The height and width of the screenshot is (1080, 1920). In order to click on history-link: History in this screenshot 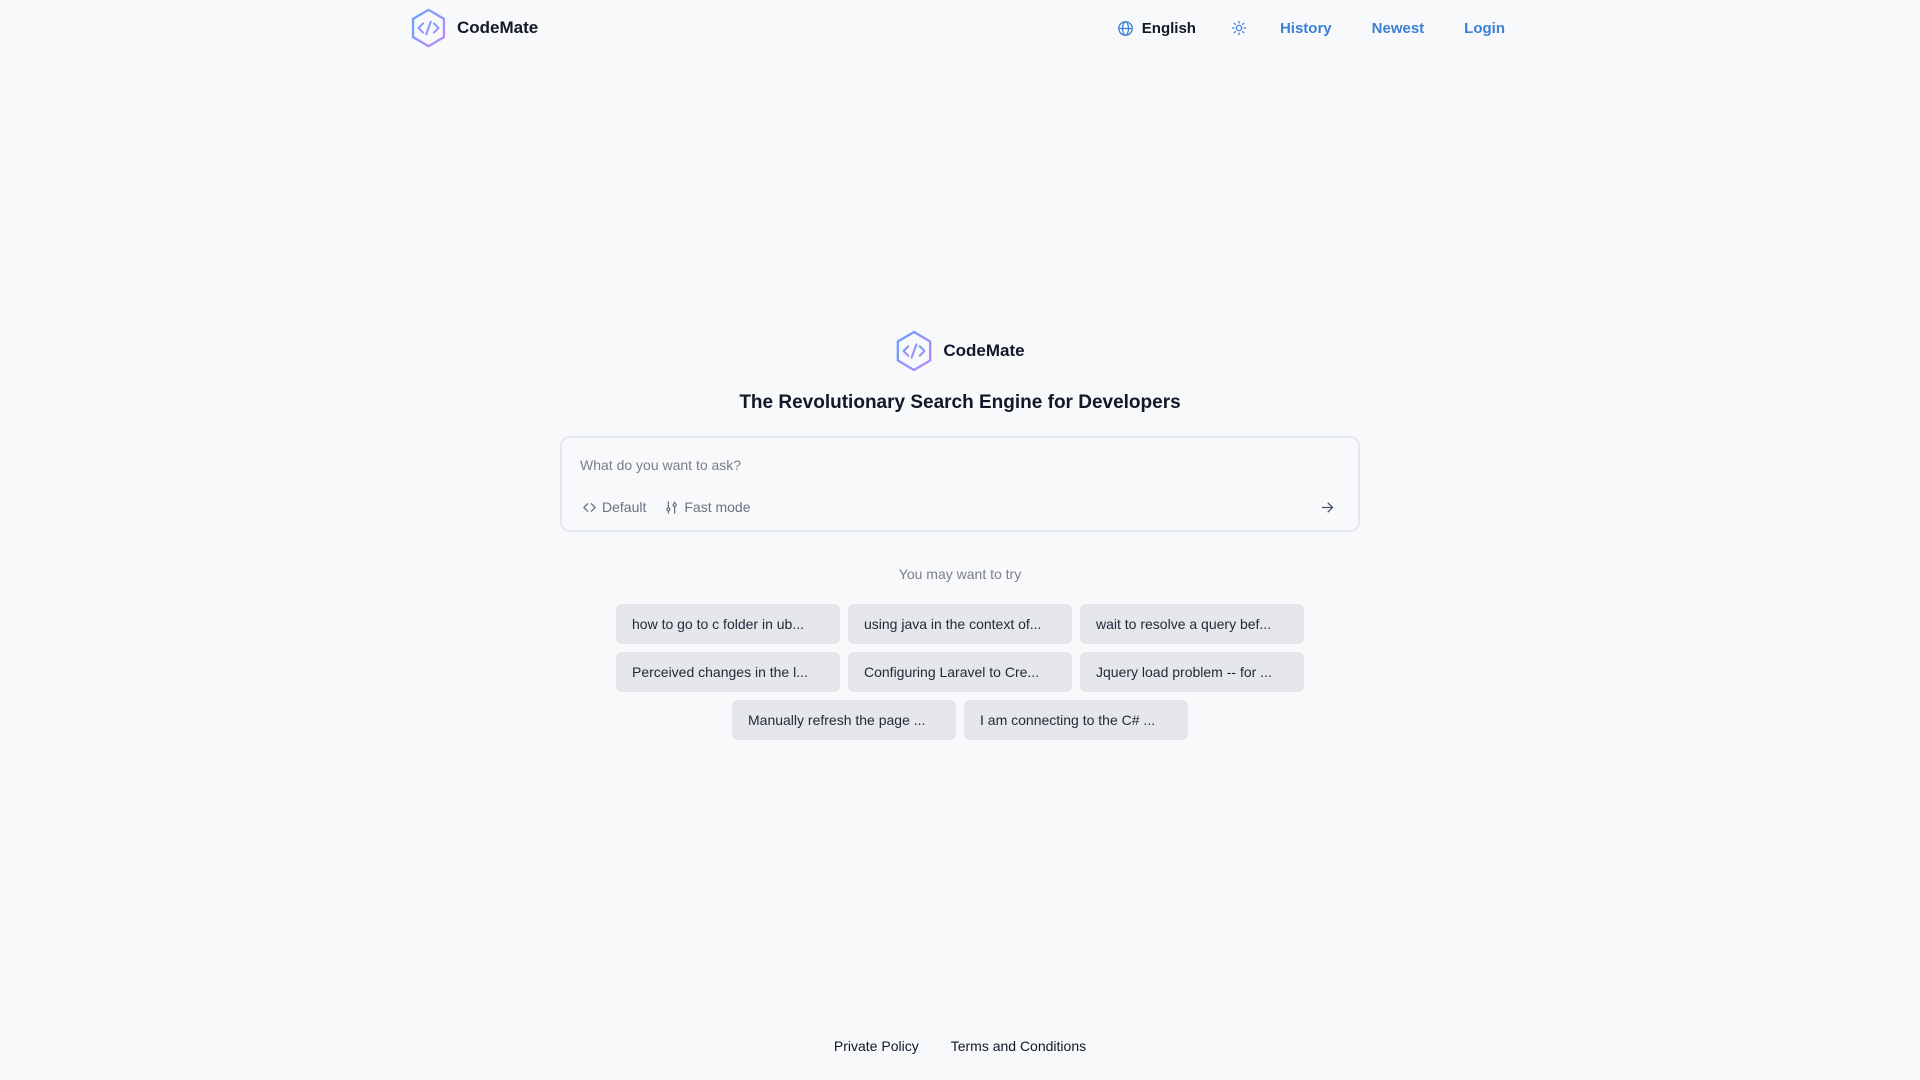, I will do `click(1306, 28)`.